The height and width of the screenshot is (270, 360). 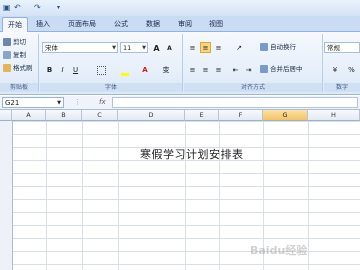 I want to click on format-painter-button: 格式刷, so click(x=18, y=68).